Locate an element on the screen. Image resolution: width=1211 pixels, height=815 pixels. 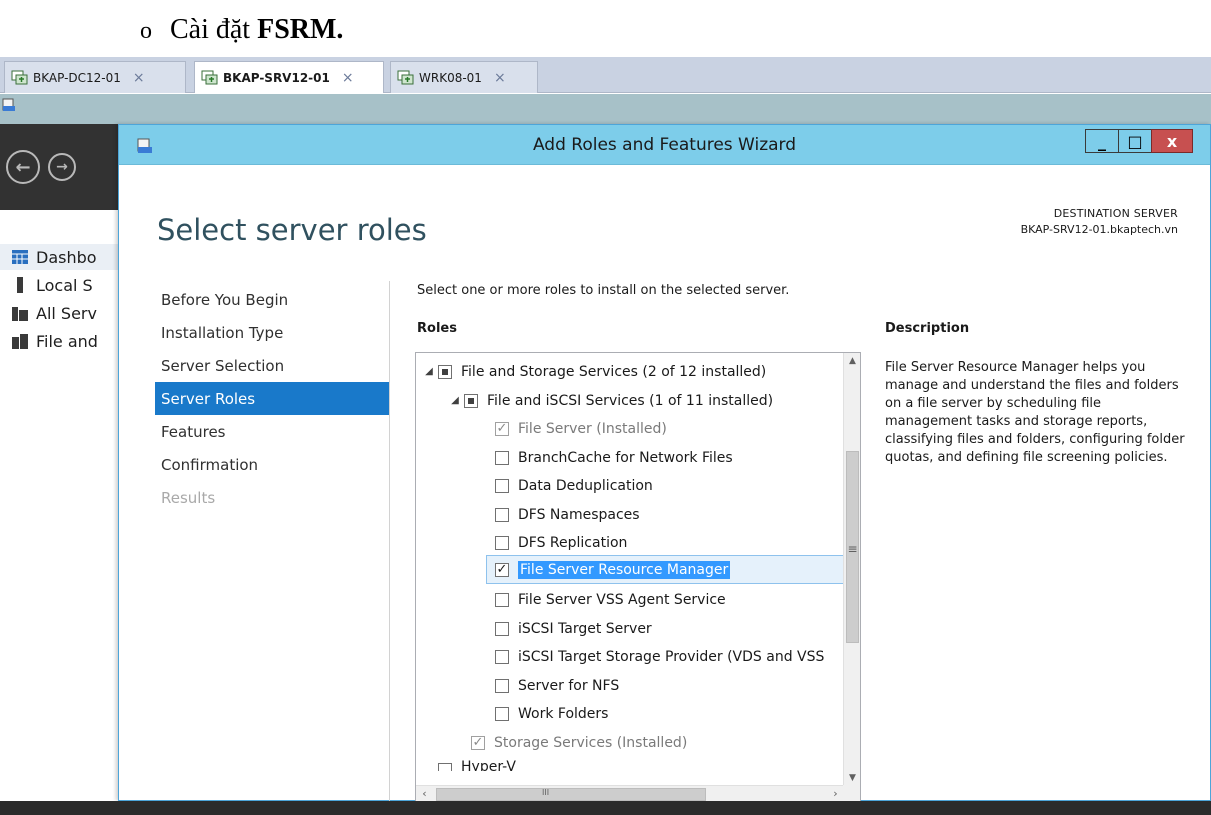
dialog-title: Add Roles and Features Wizard is located at coordinates (664, 145).